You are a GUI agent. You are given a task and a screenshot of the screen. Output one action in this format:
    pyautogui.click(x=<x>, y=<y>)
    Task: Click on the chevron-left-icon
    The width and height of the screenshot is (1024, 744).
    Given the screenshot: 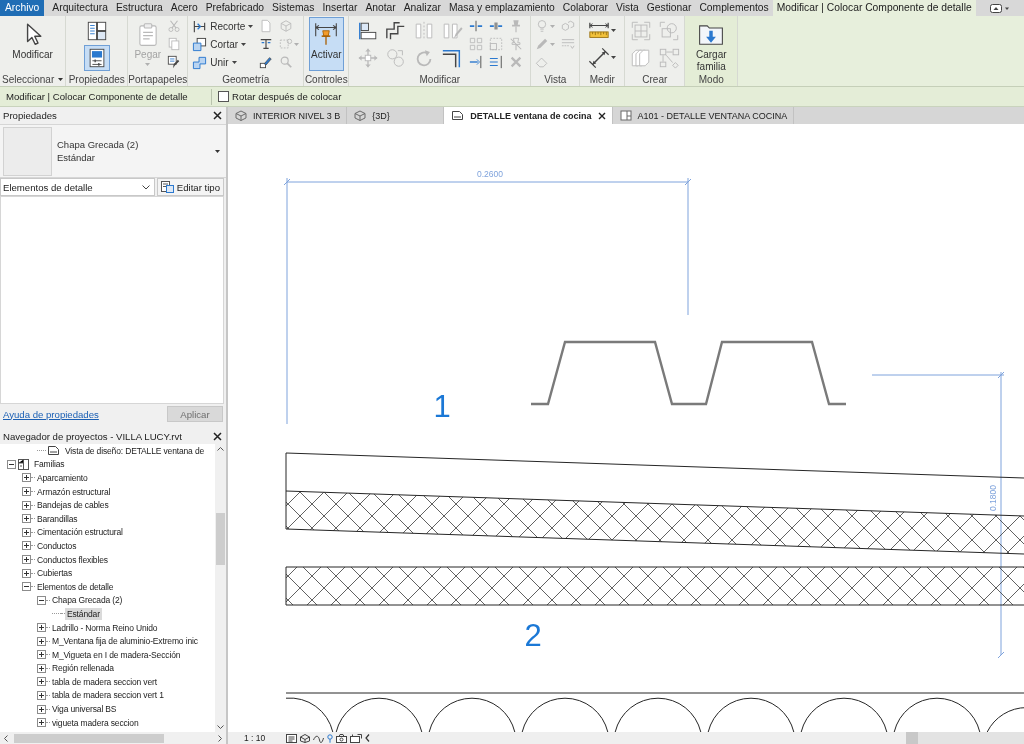 What is the action you would take?
    pyautogui.click(x=368, y=738)
    